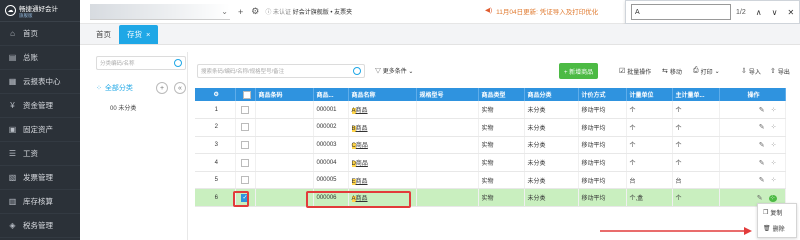 The image size is (800, 240). I want to click on table-row: 6 ✓ 000006 A商品 实物 未分类 移动平均 个,盒个 ✎ ⁘, so click(490, 198).